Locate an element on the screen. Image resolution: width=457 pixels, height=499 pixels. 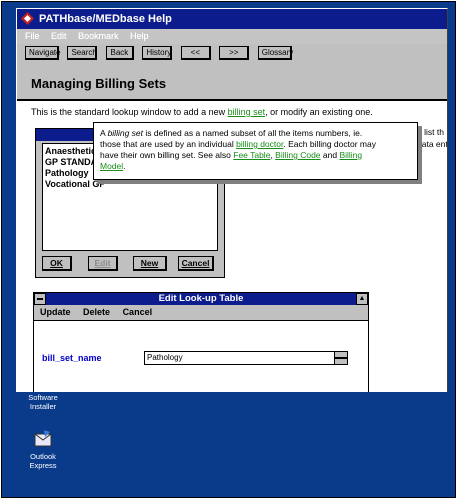
popup-text: . is located at coordinates (124, 166).